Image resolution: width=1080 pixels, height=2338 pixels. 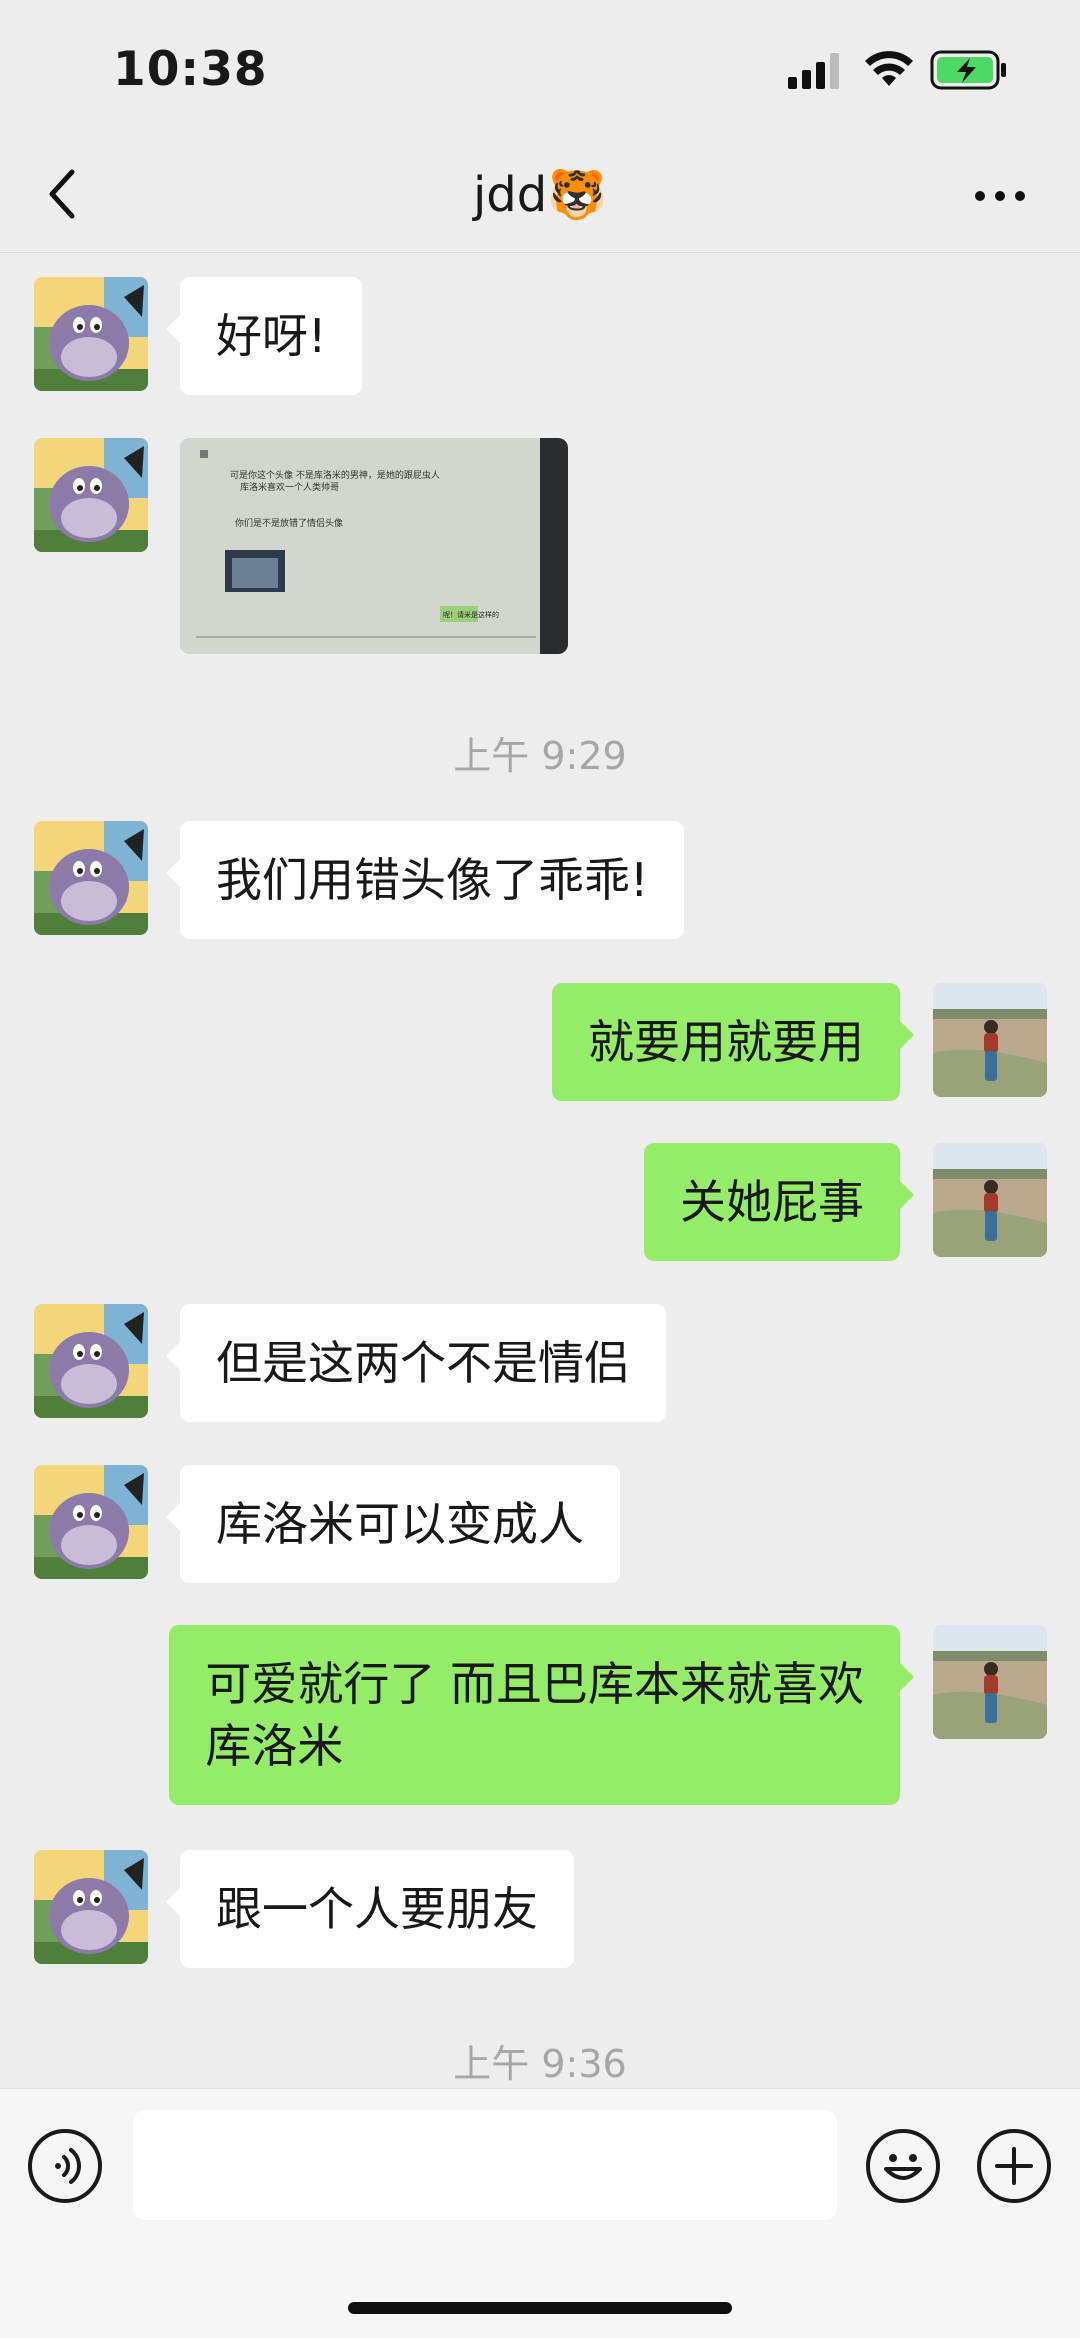 I want to click on image-text-line: 库洛米喜欢一个人类帅哥, so click(x=289, y=487).